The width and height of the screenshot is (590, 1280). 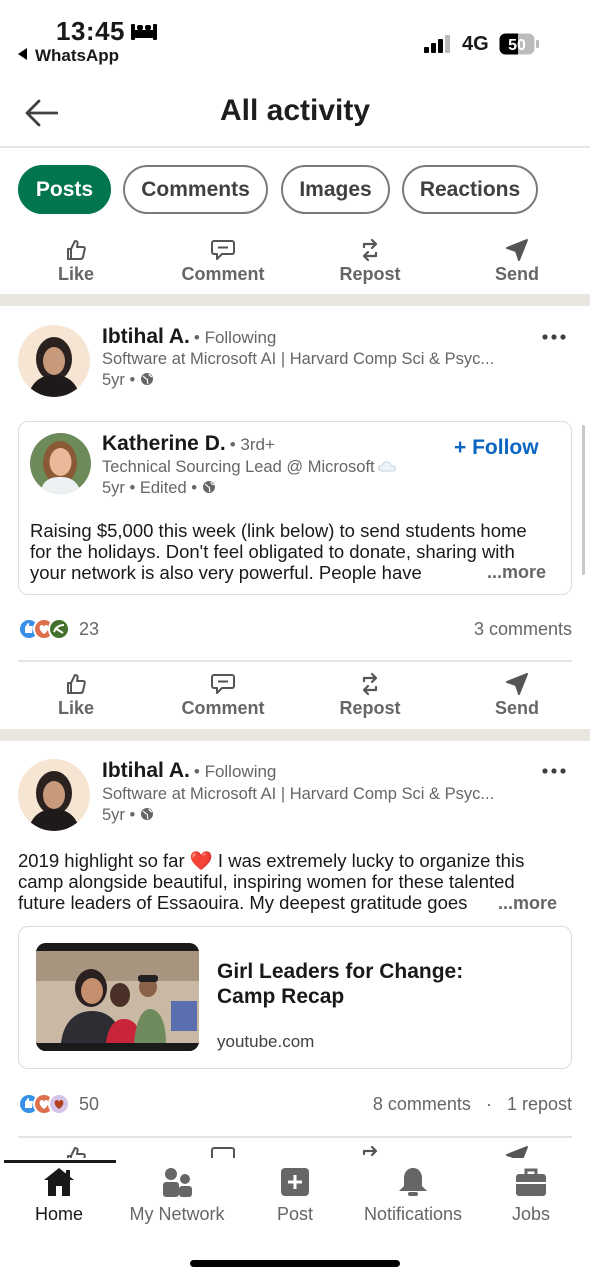 What do you see at coordinates (281, 996) in the screenshot?
I see `link-title-line: Camp Recap` at bounding box center [281, 996].